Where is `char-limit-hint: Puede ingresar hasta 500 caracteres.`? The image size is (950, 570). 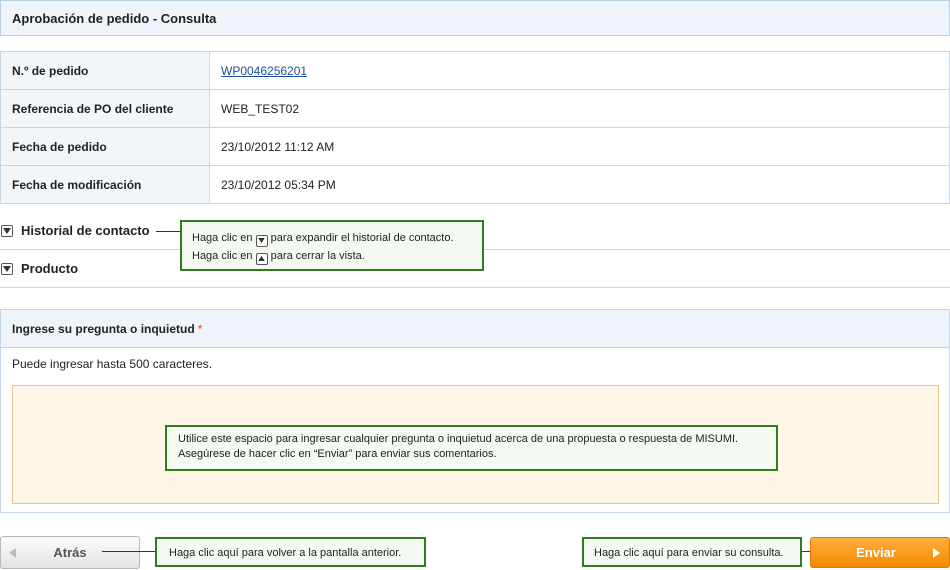
char-limit-hint: Puede ingresar hasta 500 caracteres. is located at coordinates (112, 364).